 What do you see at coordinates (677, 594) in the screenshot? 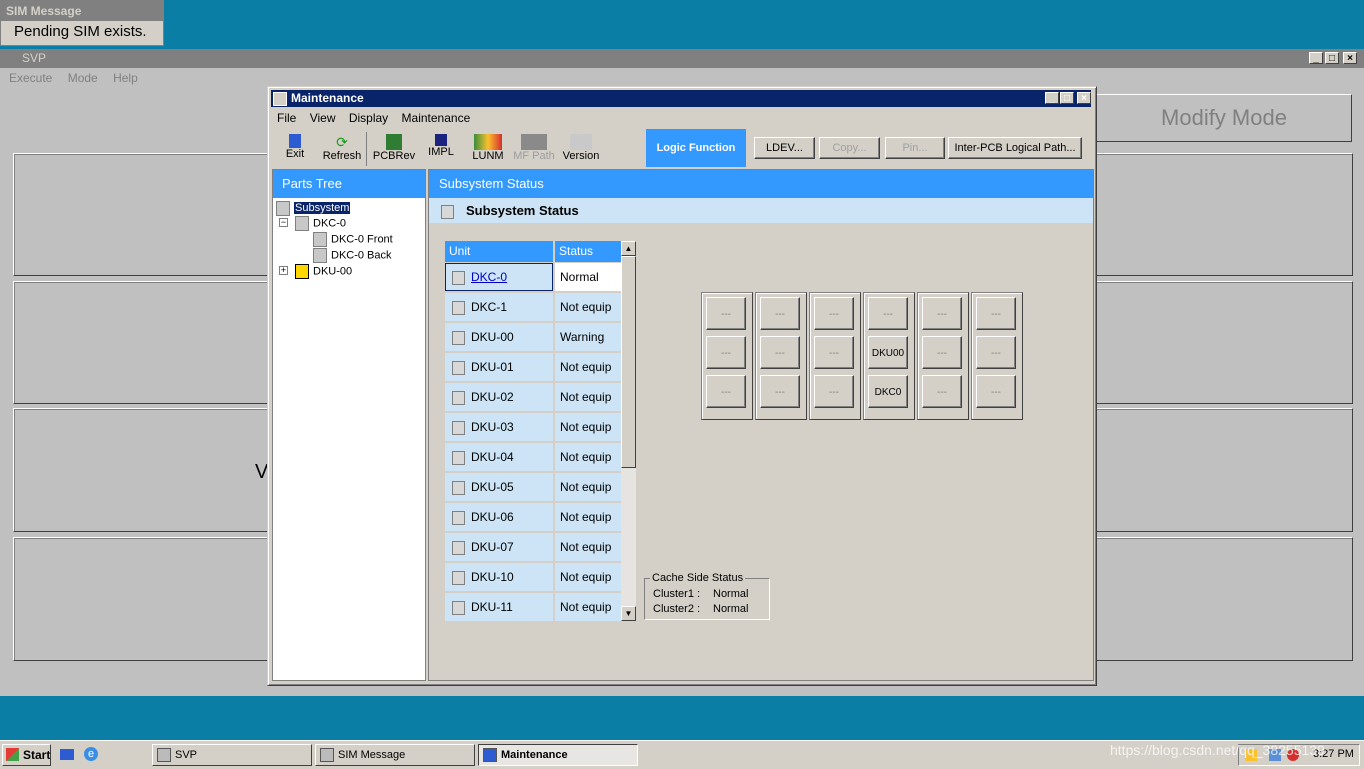
I see `cluster1-label: Cluster1 :` at bounding box center [677, 594].